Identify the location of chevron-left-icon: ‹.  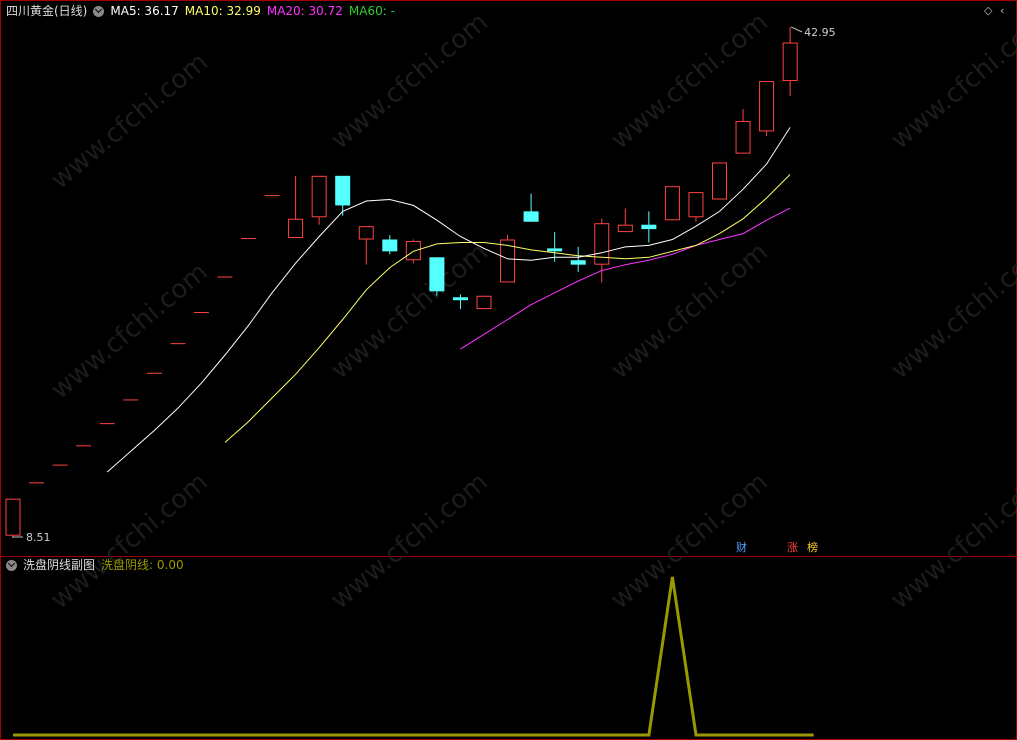
(1002, 10).